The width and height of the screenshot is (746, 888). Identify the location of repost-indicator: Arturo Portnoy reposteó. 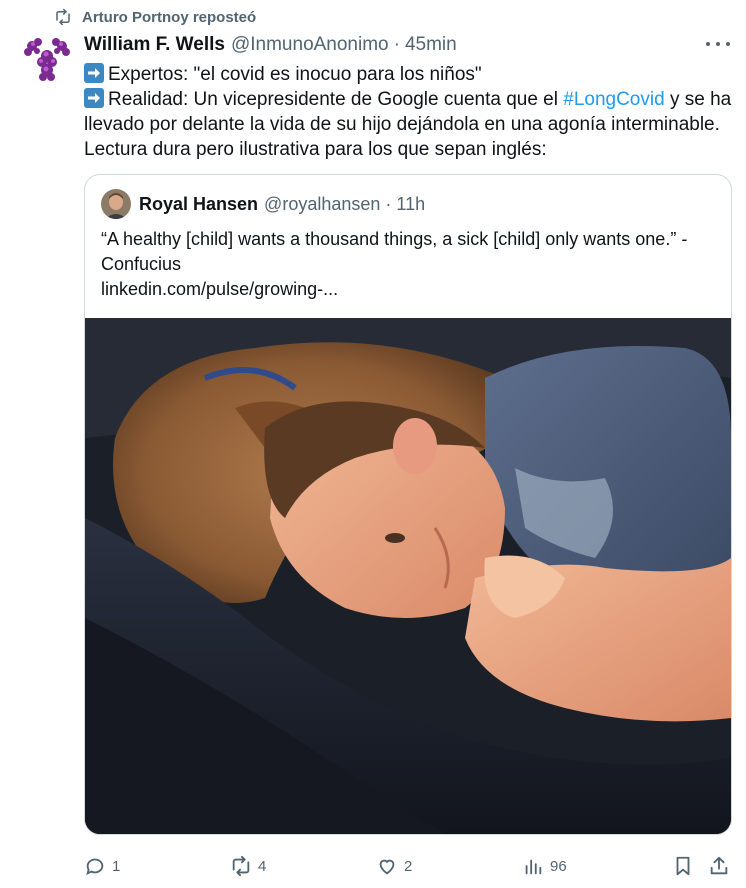
(155, 17).